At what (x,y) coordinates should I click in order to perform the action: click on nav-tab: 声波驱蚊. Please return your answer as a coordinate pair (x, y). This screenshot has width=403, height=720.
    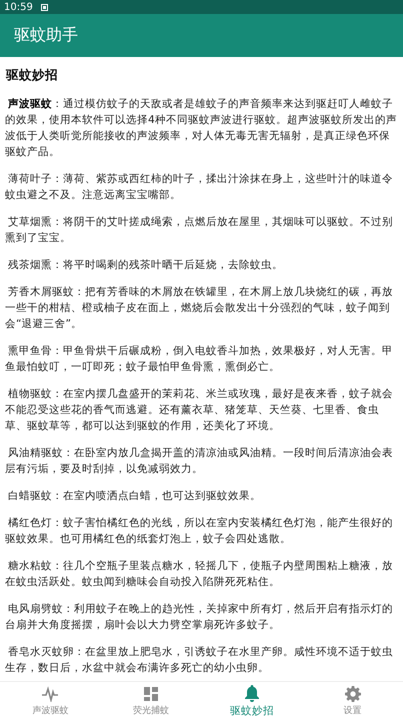
    Looking at the image, I should click on (50, 701).